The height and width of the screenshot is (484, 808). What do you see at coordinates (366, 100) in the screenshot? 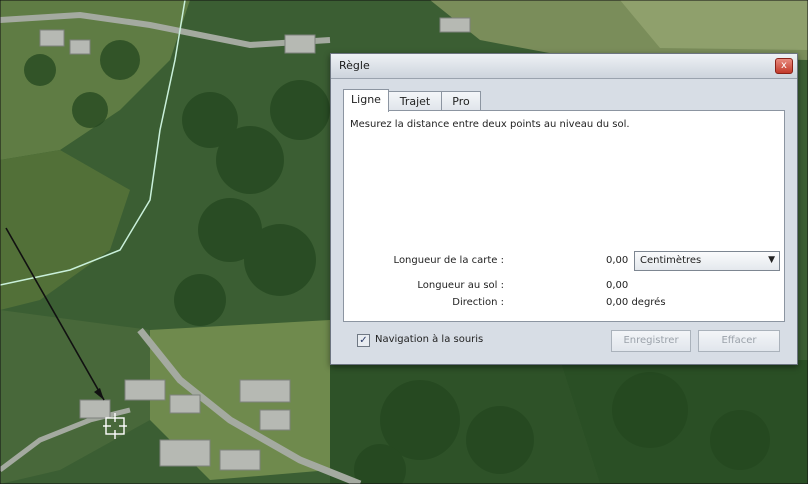
I see `tab-ligne: Ligne` at bounding box center [366, 100].